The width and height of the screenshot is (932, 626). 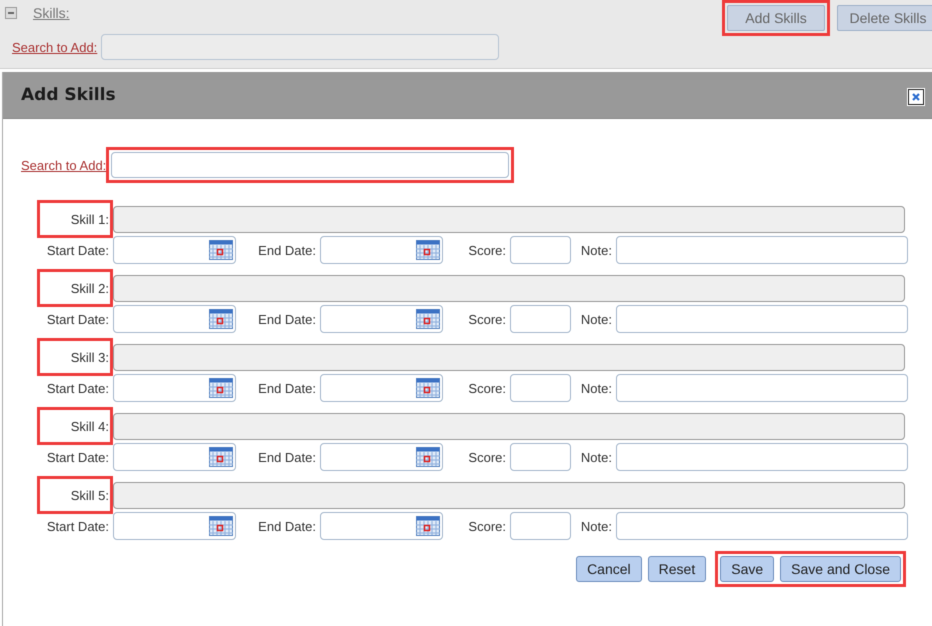 What do you see at coordinates (11, 12) in the screenshot?
I see `collapse-icon` at bounding box center [11, 12].